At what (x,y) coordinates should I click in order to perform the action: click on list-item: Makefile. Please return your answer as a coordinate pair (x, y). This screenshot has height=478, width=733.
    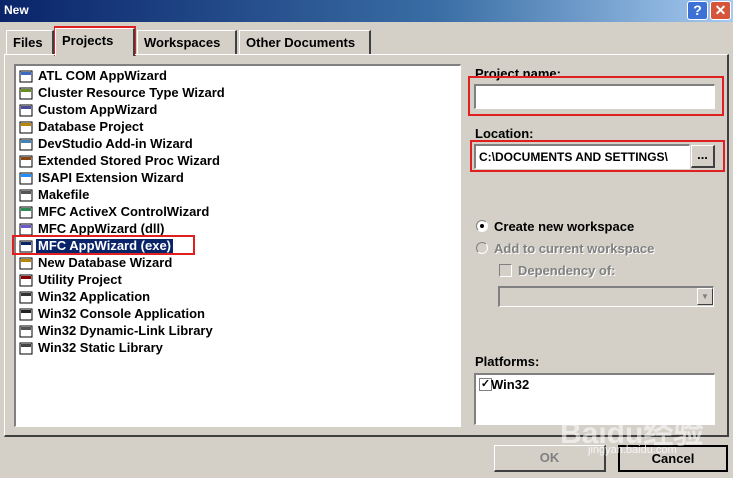
    Looking at the image, I should click on (238, 195).